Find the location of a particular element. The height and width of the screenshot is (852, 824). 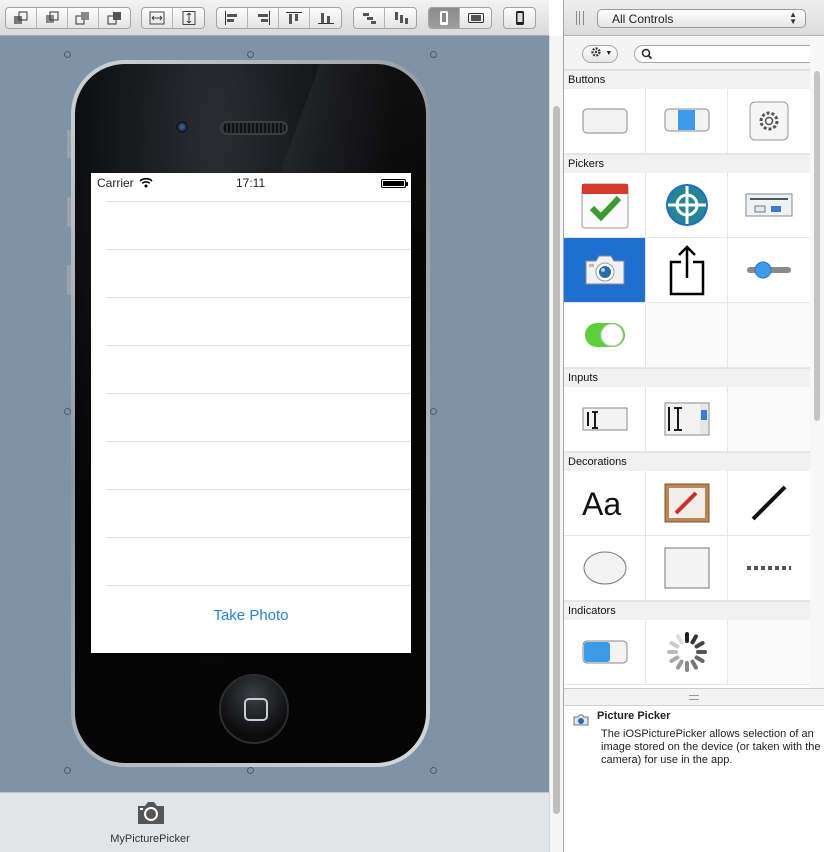

send-to-back-icon is located at coordinates (21, 18).